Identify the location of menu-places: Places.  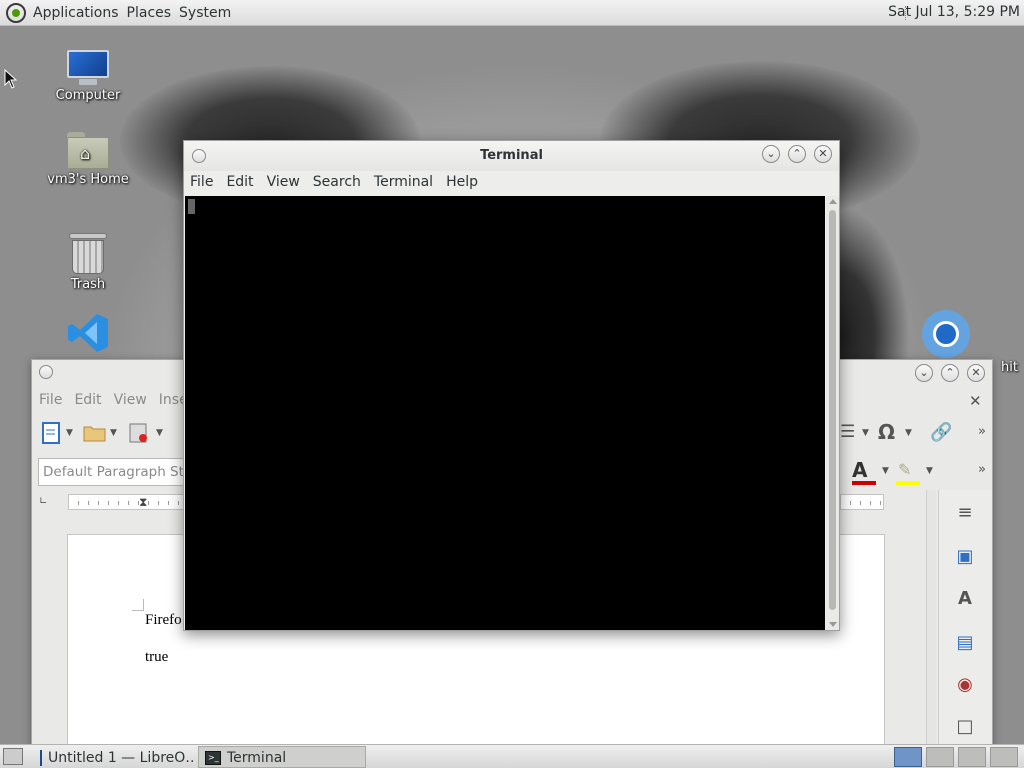
(149, 13).